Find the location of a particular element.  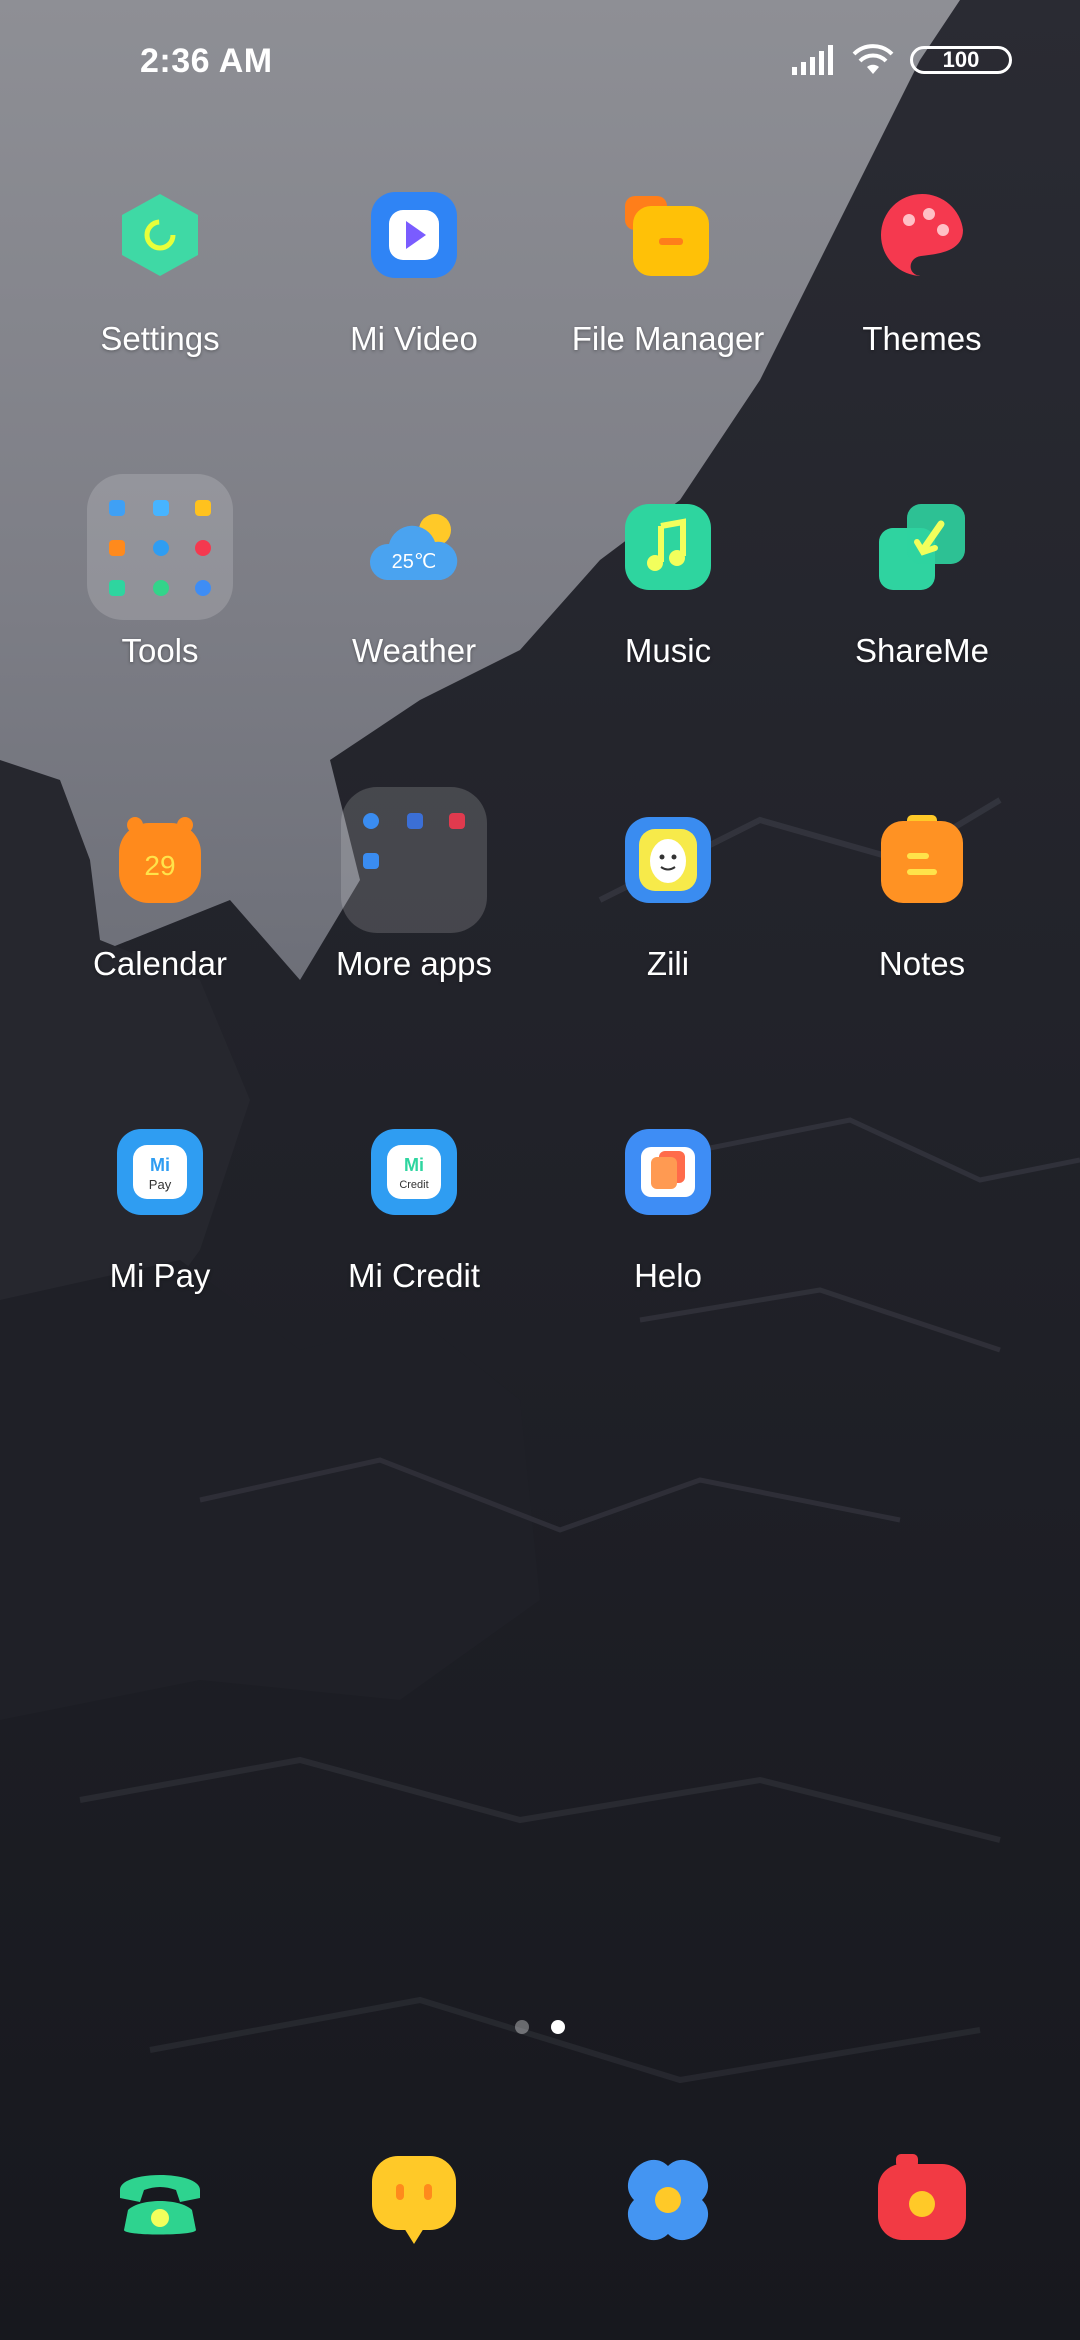

dock-browser is located at coordinates (668, 2200).